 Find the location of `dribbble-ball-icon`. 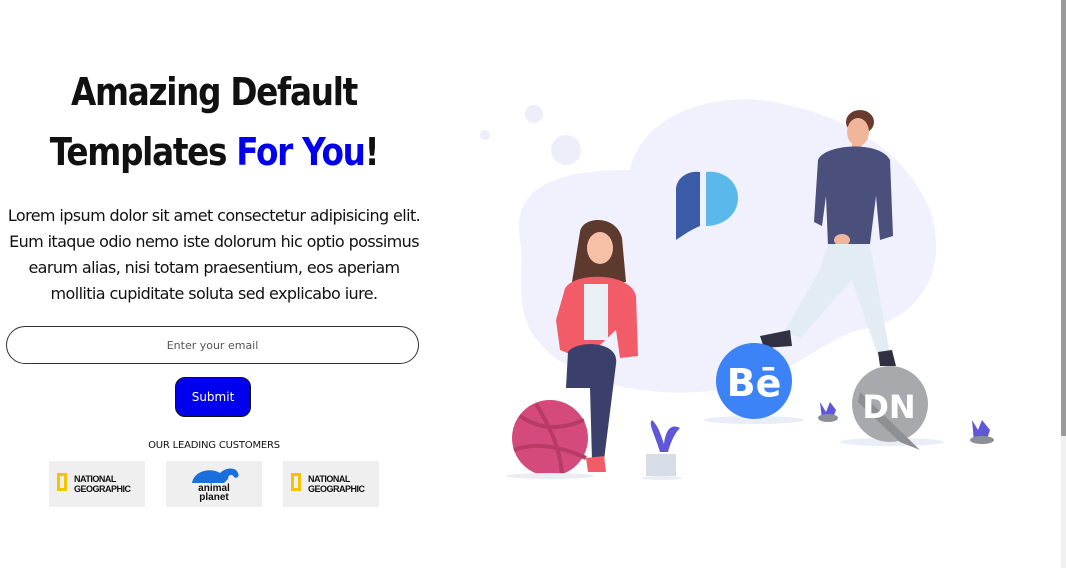

dribbble-ball-icon is located at coordinates (550, 438).